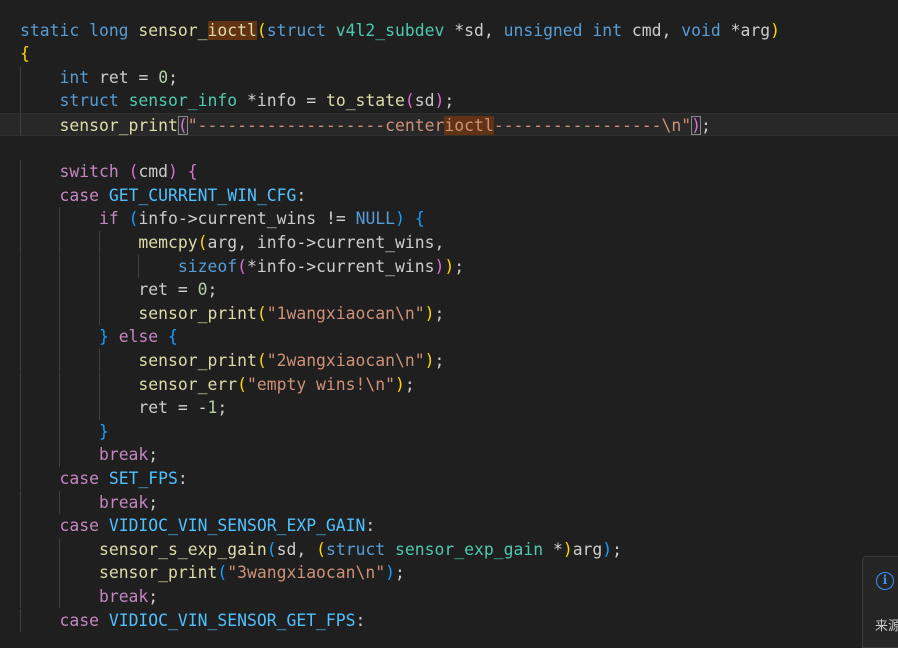 This screenshot has height=648, width=898. Describe the element at coordinates (242, 267) in the screenshot. I see `code-text: sizeof(*info->current_wins));` at that location.